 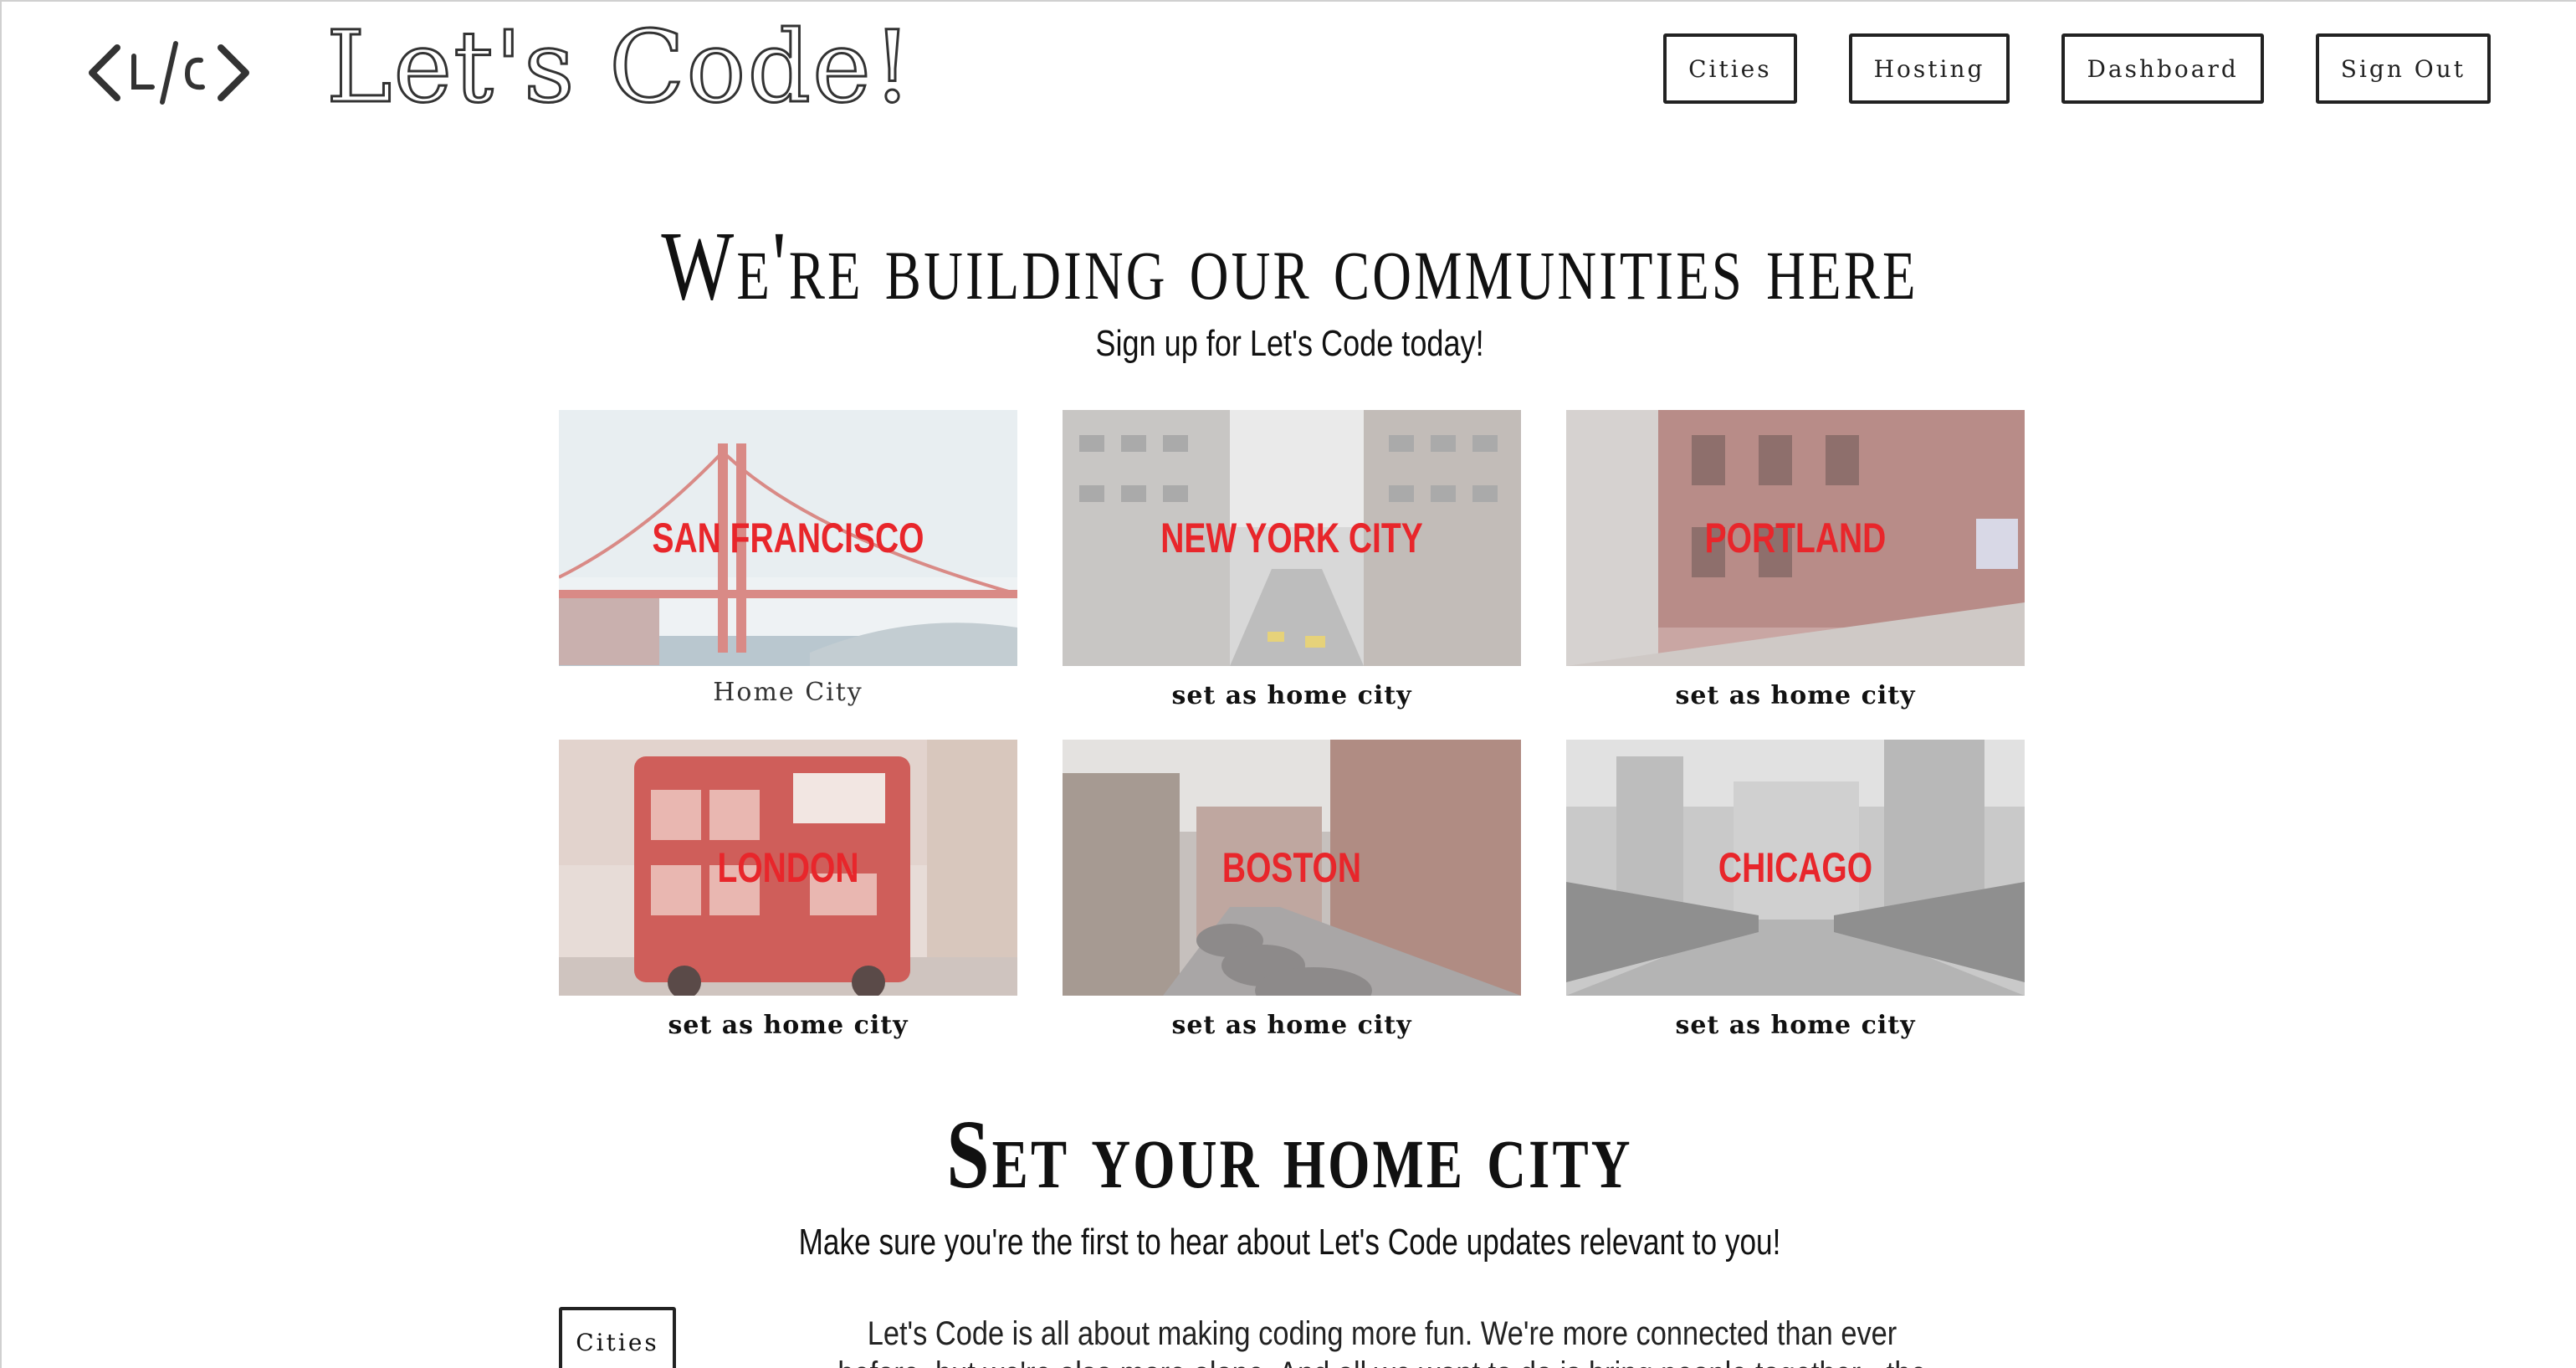 I want to click on city-card-chicago: CHICAGO set as home city, so click(x=1796, y=904).